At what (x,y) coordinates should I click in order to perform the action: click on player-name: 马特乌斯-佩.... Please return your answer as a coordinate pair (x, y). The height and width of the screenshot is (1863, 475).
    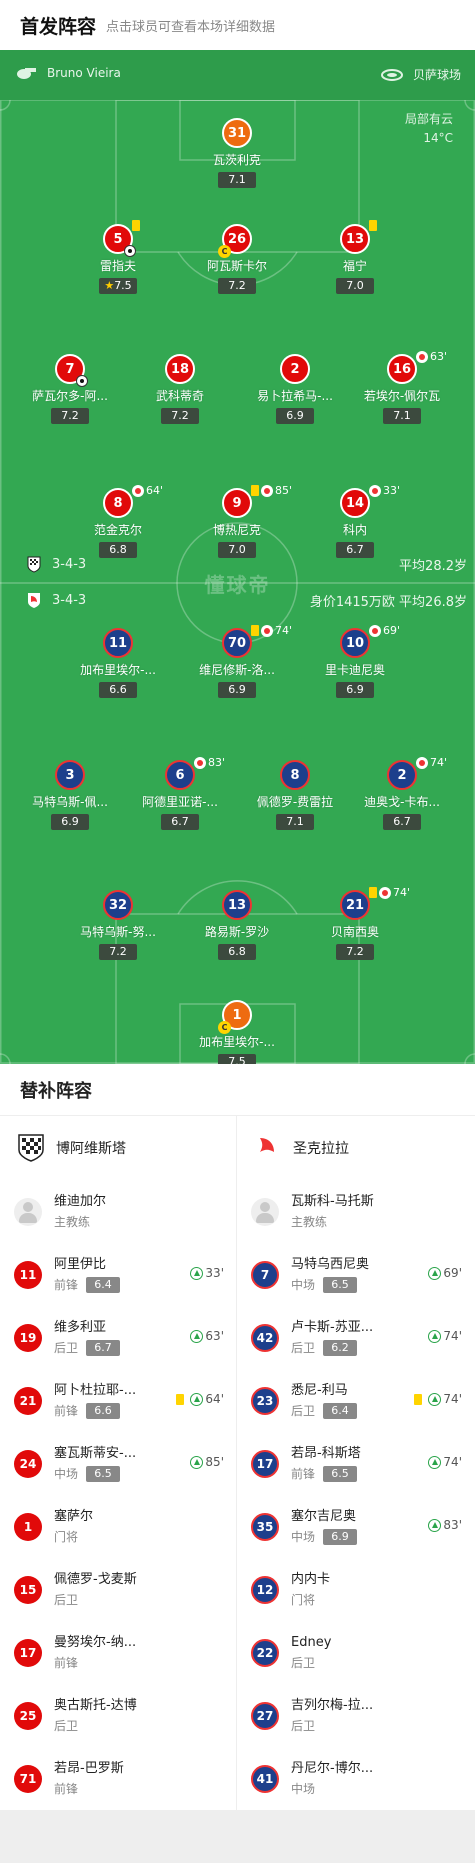
    Looking at the image, I should click on (70, 802).